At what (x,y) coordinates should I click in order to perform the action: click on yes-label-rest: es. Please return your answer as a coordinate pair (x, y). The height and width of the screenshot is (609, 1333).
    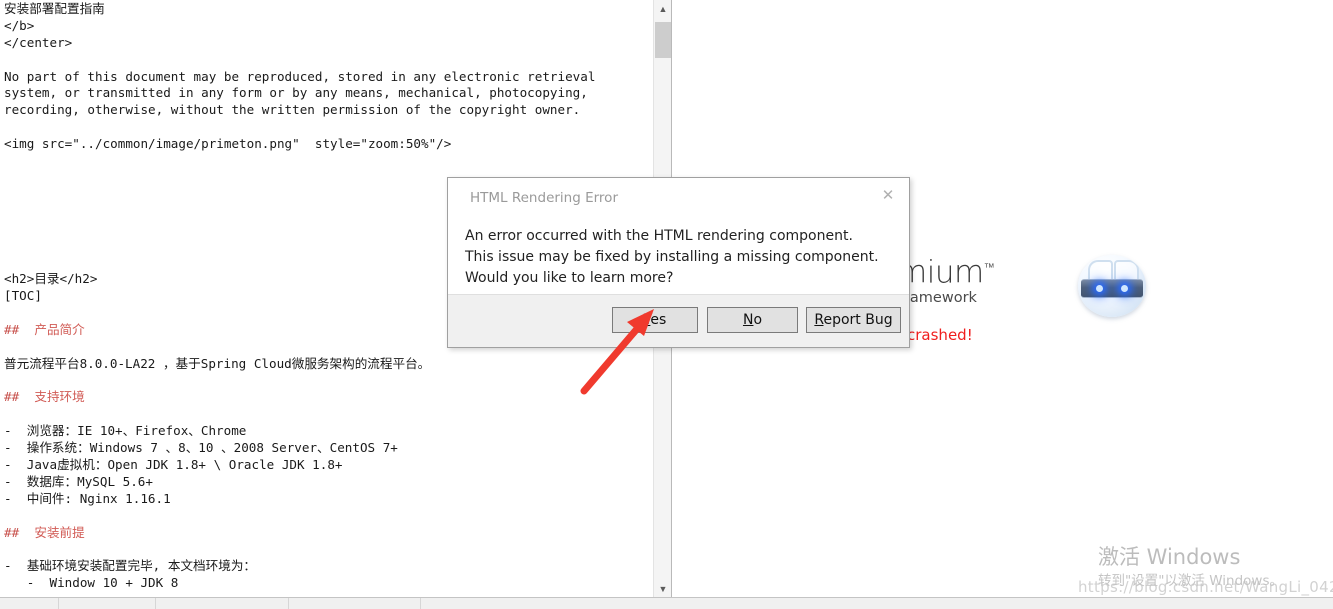
    Looking at the image, I should click on (658, 320).